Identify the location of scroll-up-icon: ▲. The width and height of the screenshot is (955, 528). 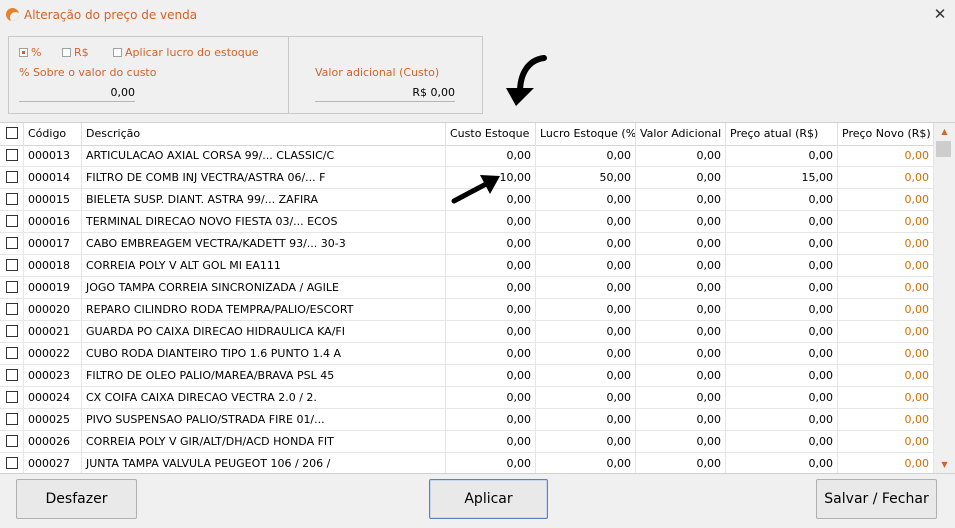
(944, 131).